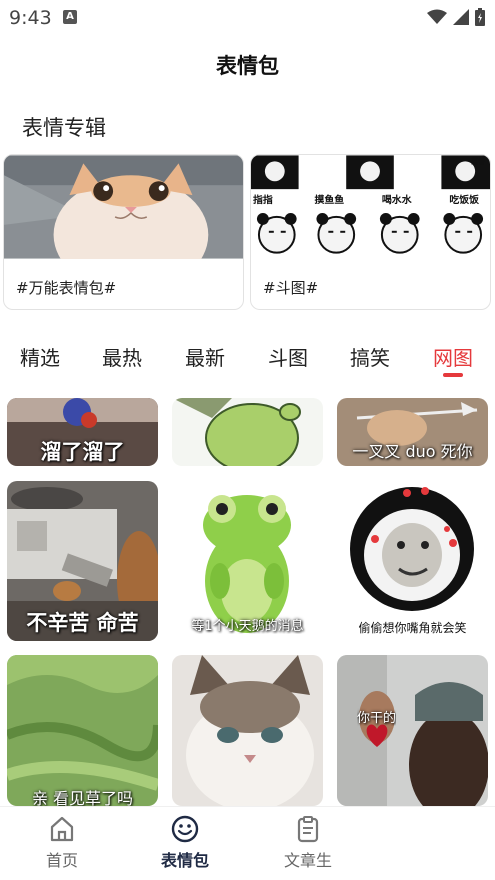 This screenshot has height=880, width=495. What do you see at coordinates (62, 829) in the screenshot?
I see `home-icon` at bounding box center [62, 829].